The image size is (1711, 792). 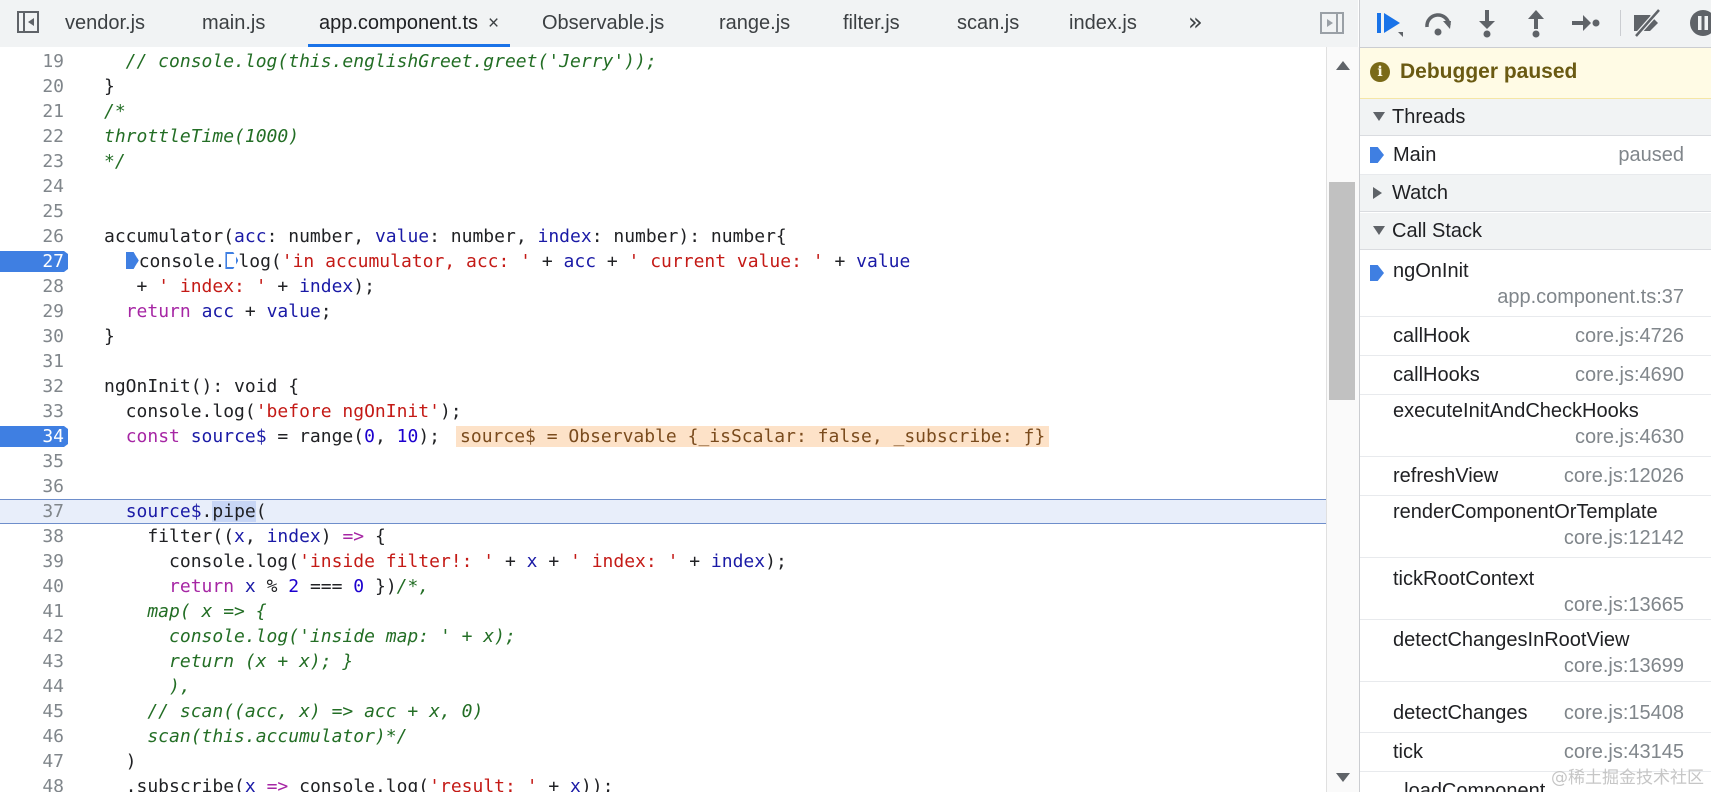 What do you see at coordinates (663, 661) in the screenshot?
I see `code-line: 43 return (x + x); }` at bounding box center [663, 661].